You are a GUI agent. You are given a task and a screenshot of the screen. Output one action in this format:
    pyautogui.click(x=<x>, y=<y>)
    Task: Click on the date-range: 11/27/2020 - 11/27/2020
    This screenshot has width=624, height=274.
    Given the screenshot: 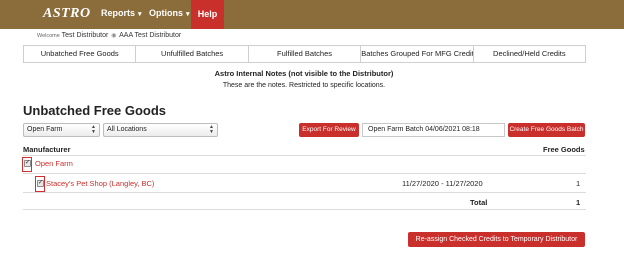 What is the action you would take?
    pyautogui.click(x=442, y=183)
    